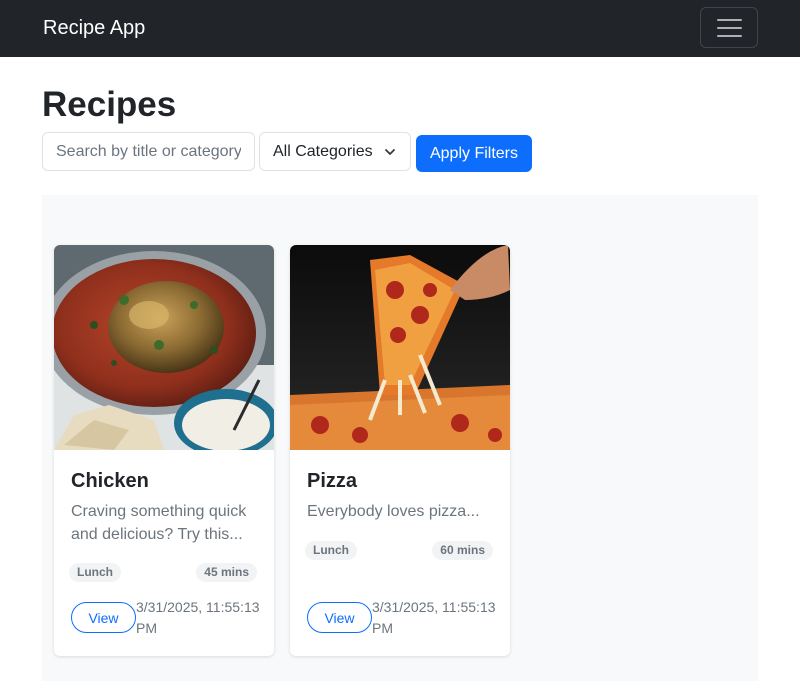 This screenshot has width=800, height=681. I want to click on time-badge: 45 mins, so click(226, 572).